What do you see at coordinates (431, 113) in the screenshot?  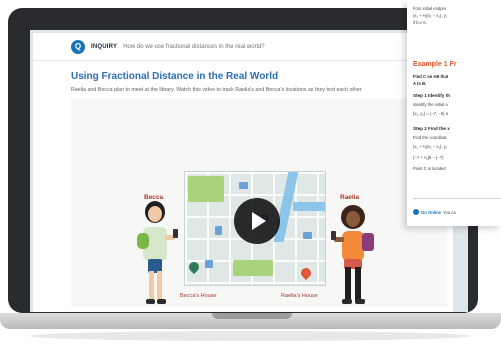 I see `doc-formula-line: (x₁, y₁) = (−7, −5) a` at bounding box center [431, 113].